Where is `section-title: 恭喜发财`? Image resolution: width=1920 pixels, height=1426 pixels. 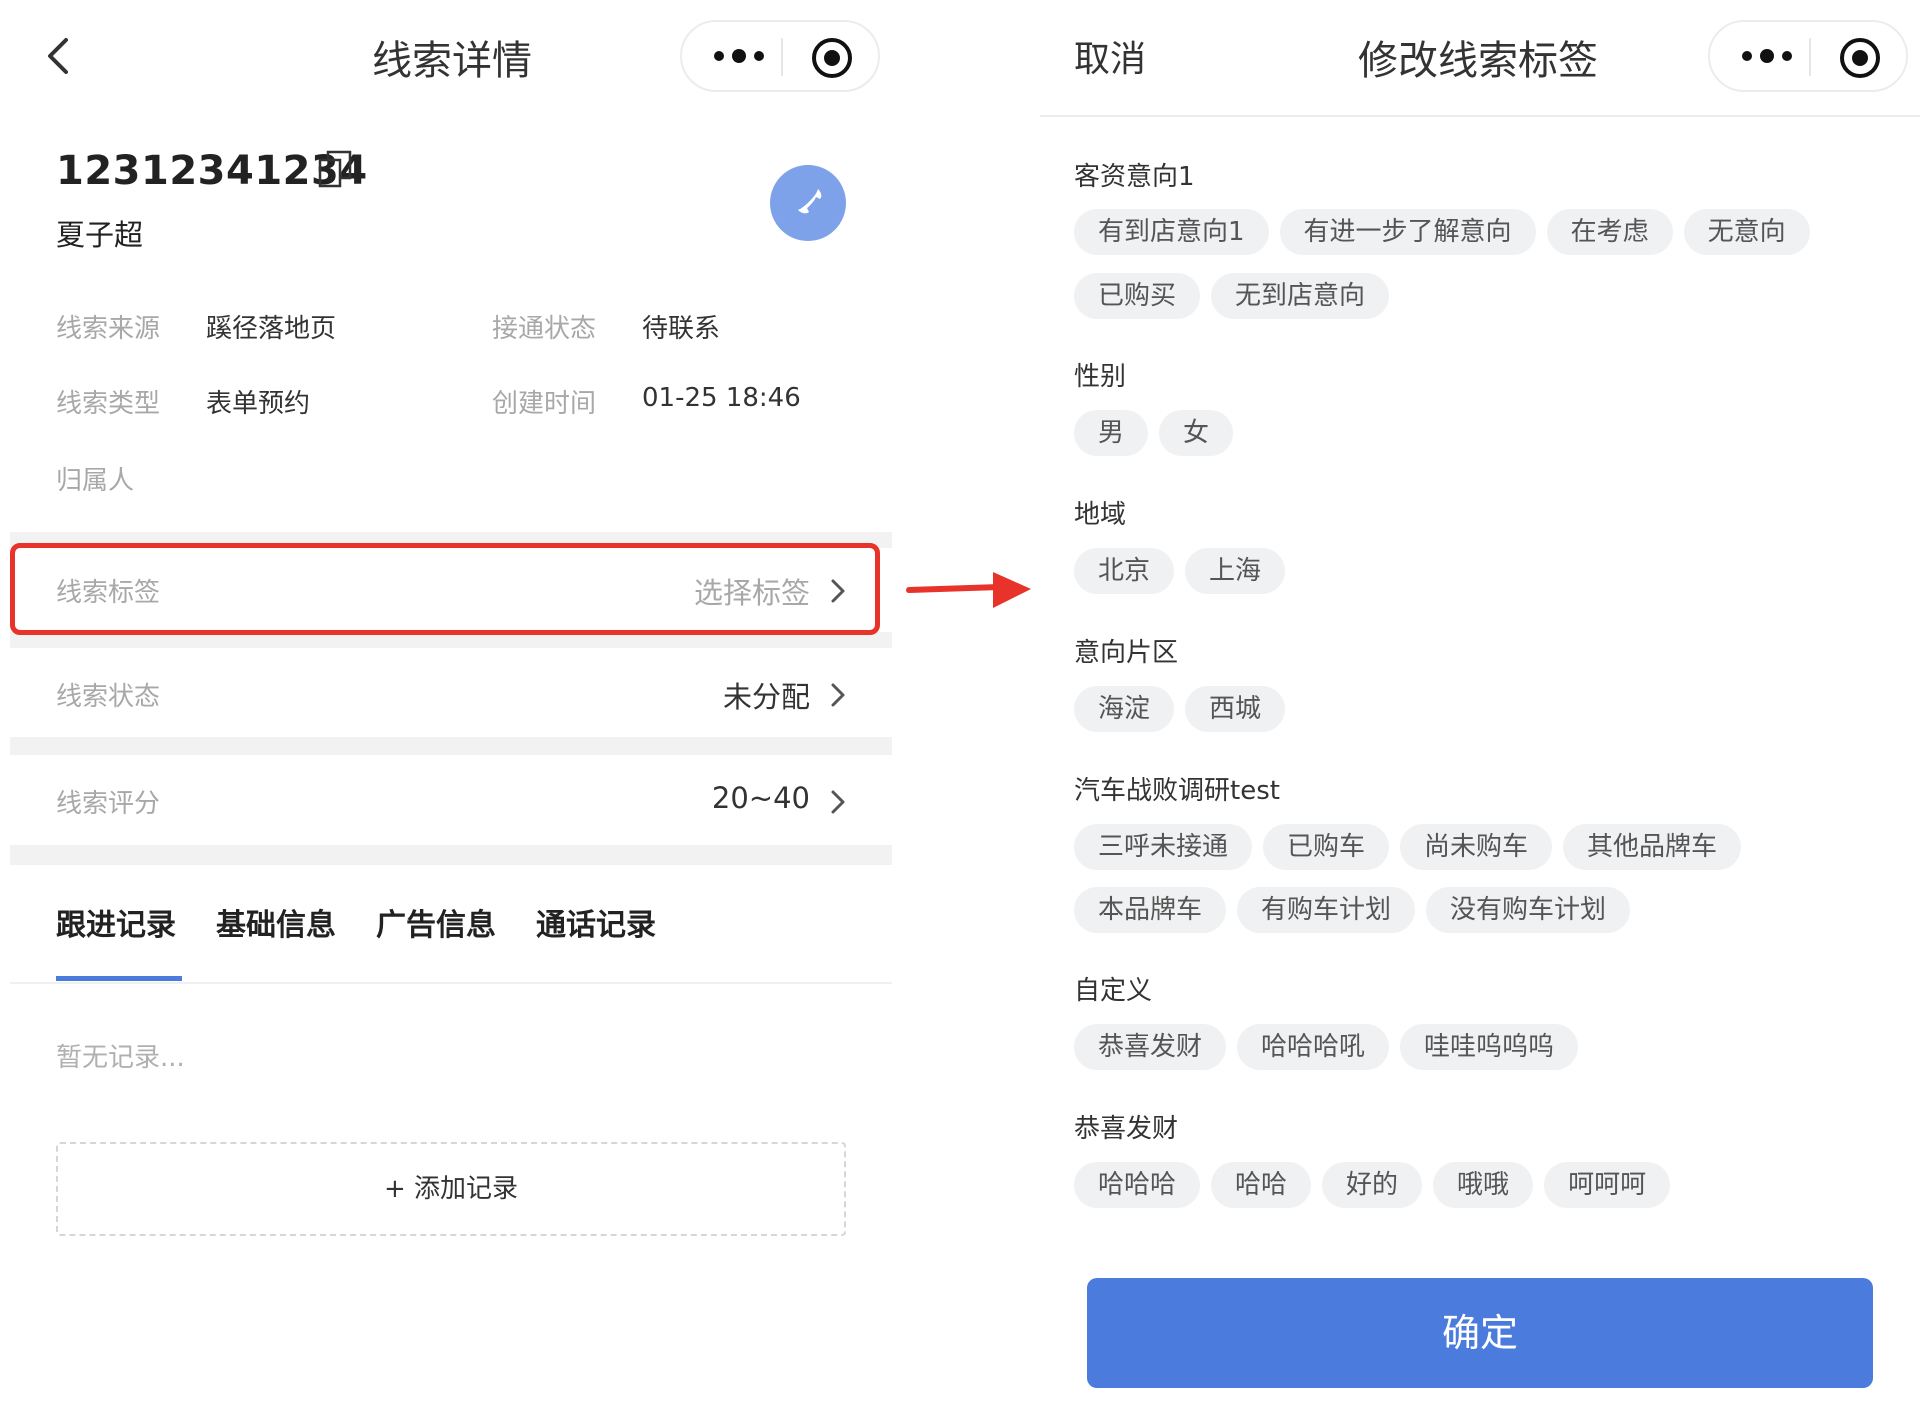
section-title: 恭喜发财 is located at coordinates (1126, 1129).